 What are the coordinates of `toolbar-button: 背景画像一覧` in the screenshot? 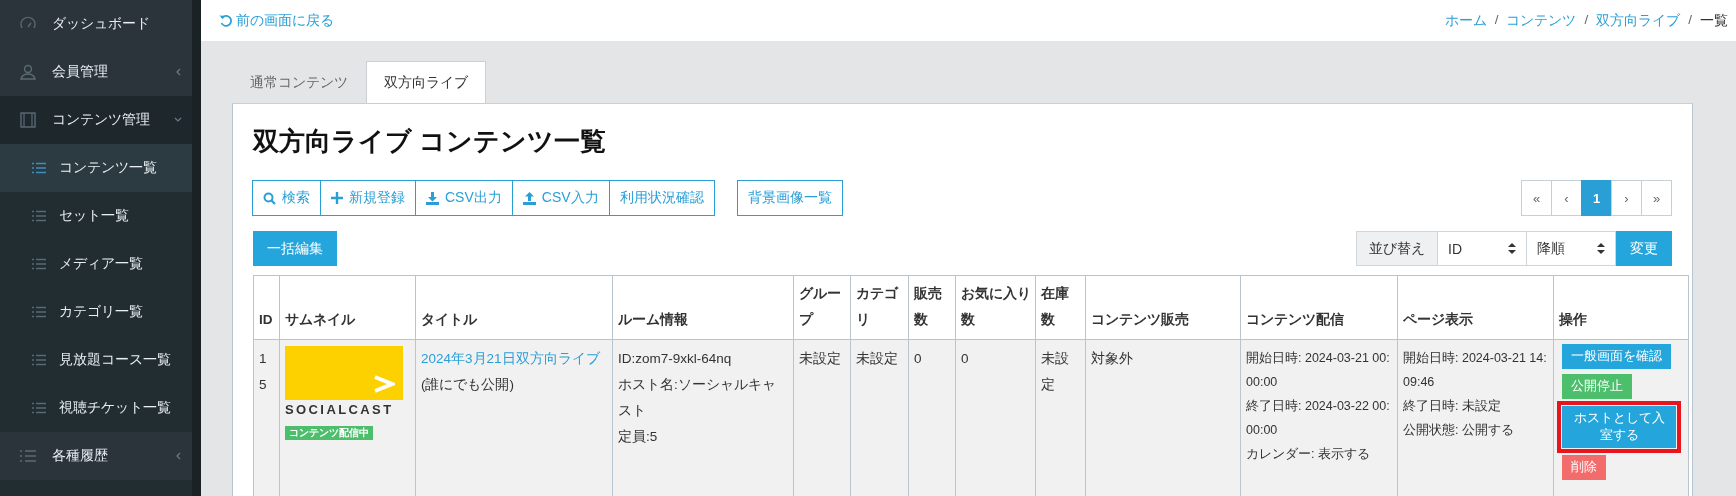 It's located at (789, 198).